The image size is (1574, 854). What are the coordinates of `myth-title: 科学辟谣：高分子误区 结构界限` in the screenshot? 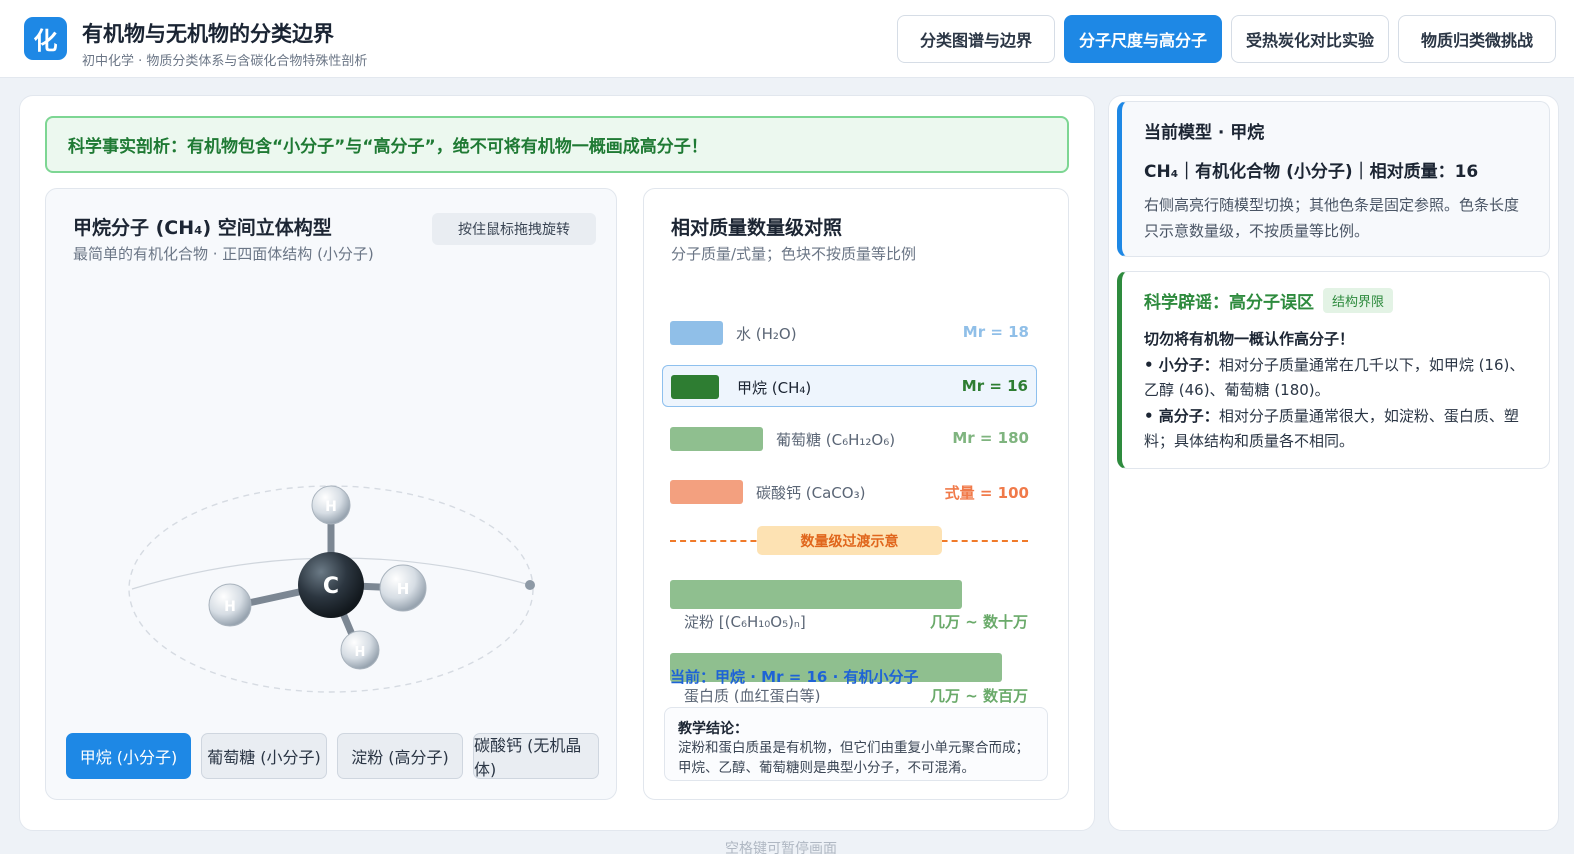 It's located at (1337, 300).